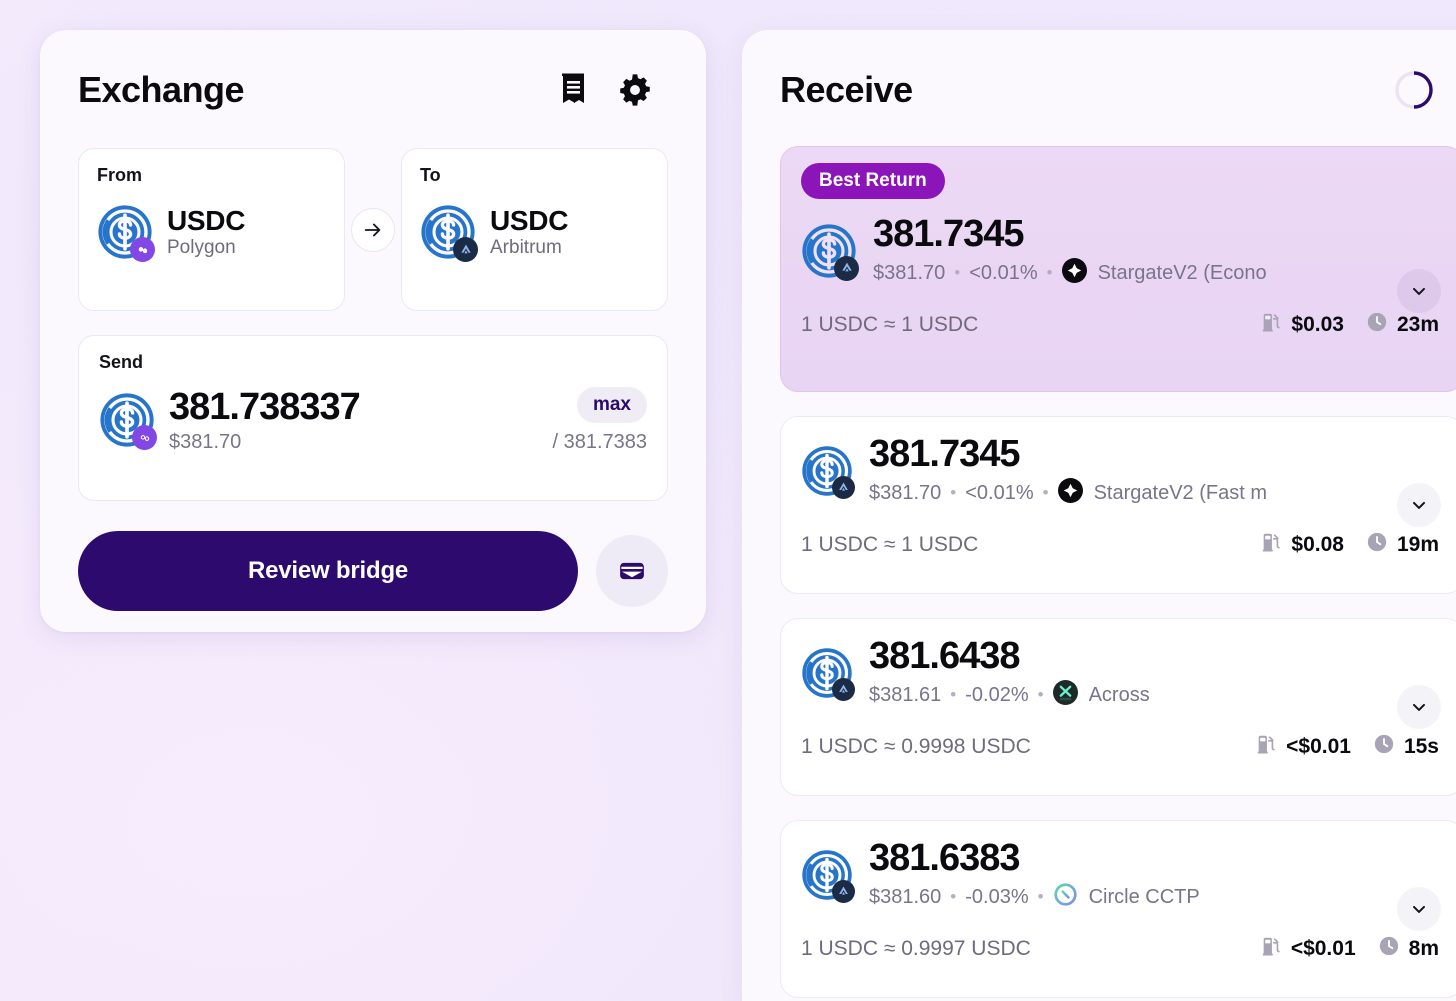 This screenshot has width=1456, height=1001. What do you see at coordinates (201, 248) in the screenshot?
I see `from-chain-name: Polygon` at bounding box center [201, 248].